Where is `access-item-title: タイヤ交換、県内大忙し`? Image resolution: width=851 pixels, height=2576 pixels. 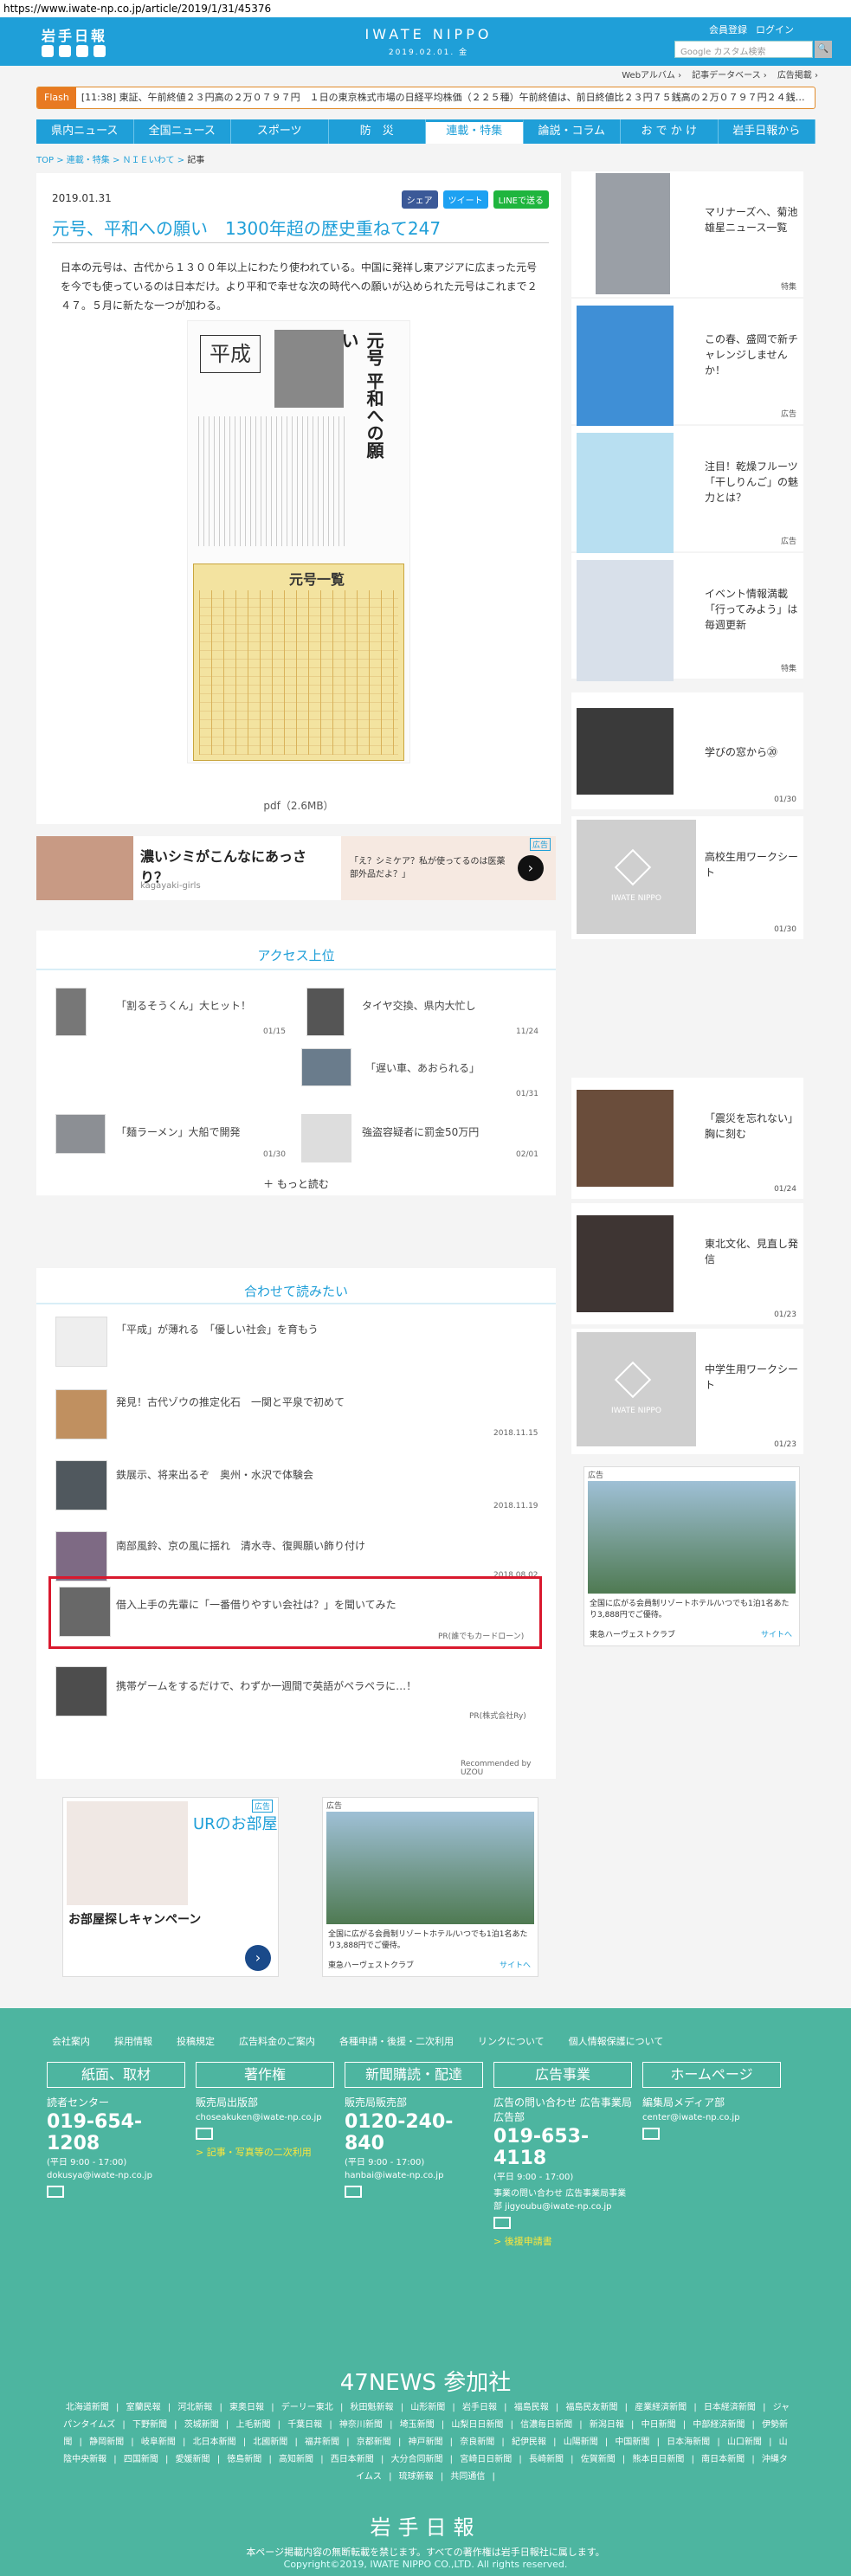 access-item-title: タイヤ交換、県内大忙し is located at coordinates (419, 1005).